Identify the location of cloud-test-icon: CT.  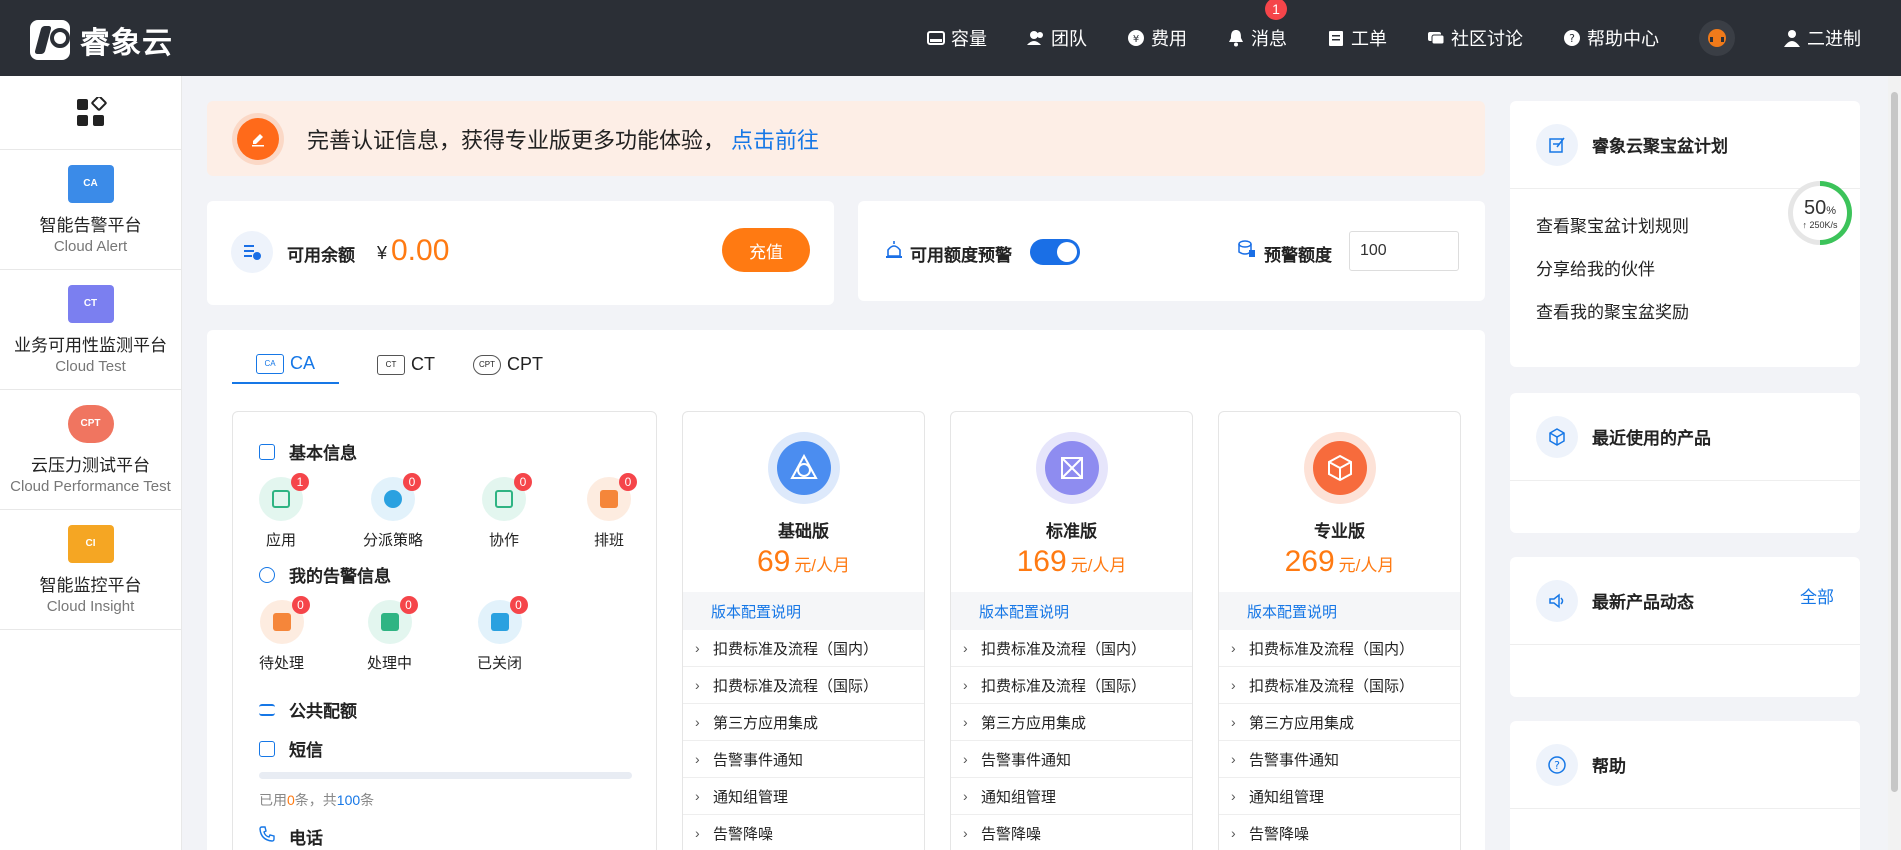
(90, 303).